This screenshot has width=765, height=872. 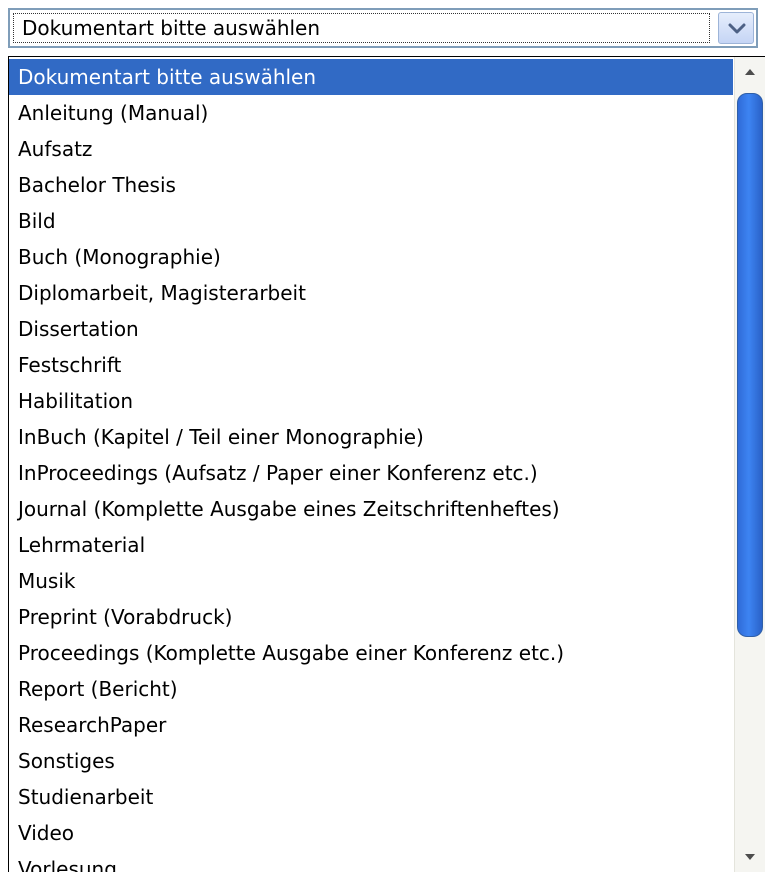 I want to click on scroll-up-button, so click(x=750, y=72).